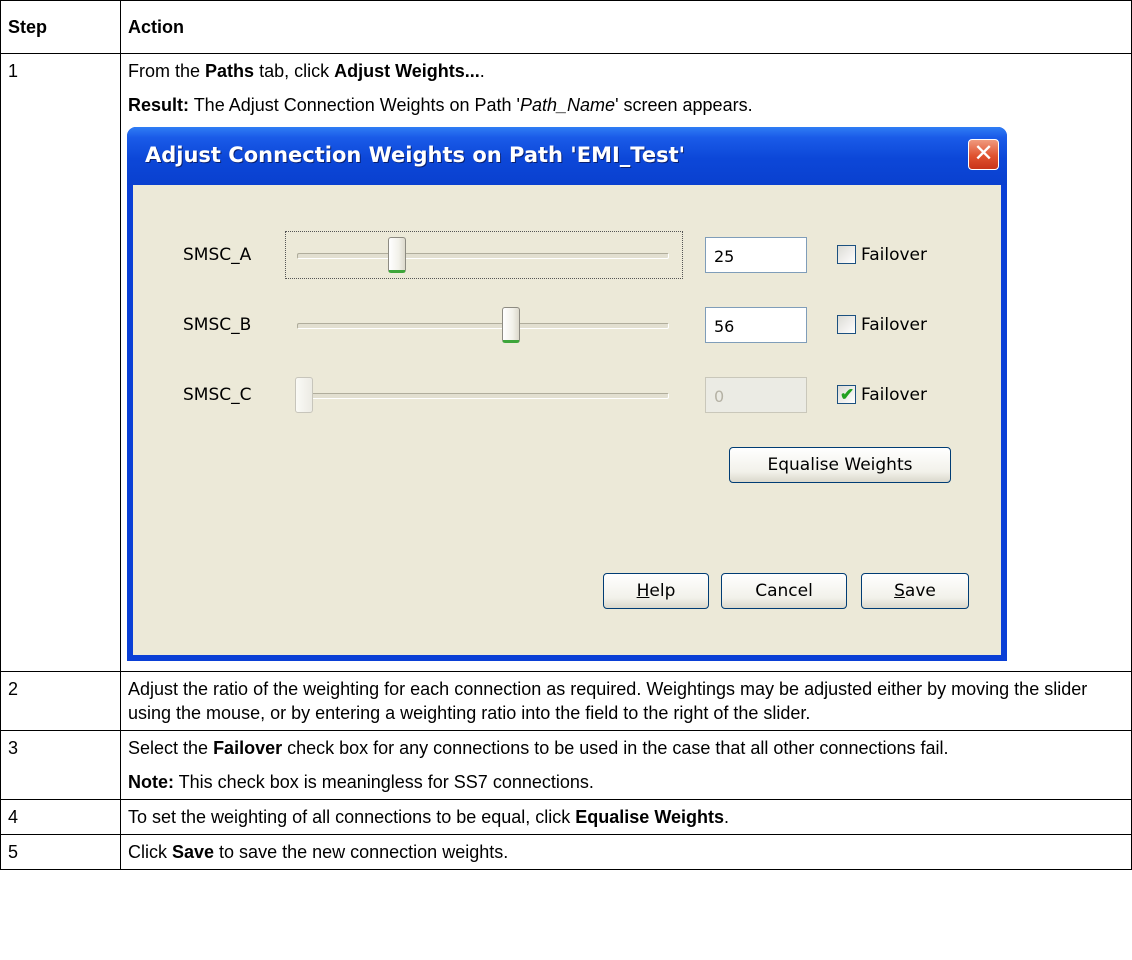  I want to click on step5-text-a: Click, so click(150, 852).